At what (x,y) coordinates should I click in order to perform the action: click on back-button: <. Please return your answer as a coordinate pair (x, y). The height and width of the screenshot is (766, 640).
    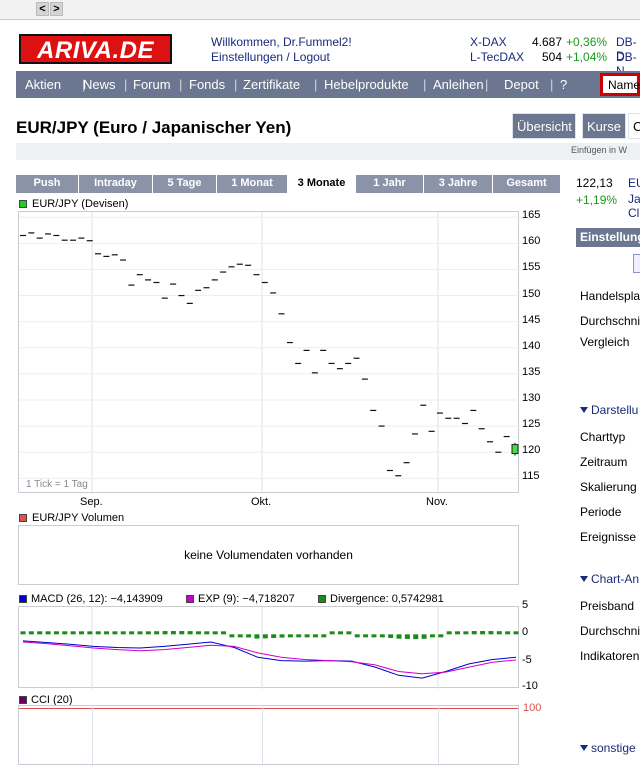
    Looking at the image, I should click on (42, 9).